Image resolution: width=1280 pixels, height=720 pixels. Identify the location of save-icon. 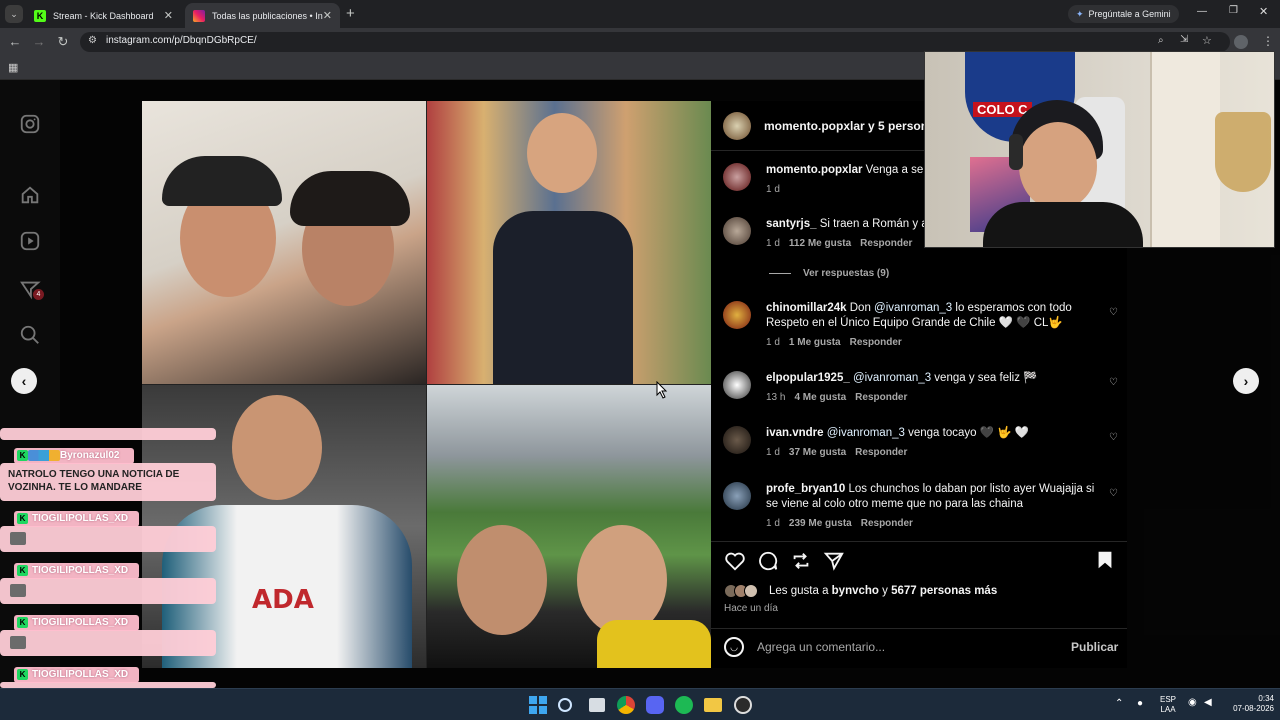
(1105, 560).